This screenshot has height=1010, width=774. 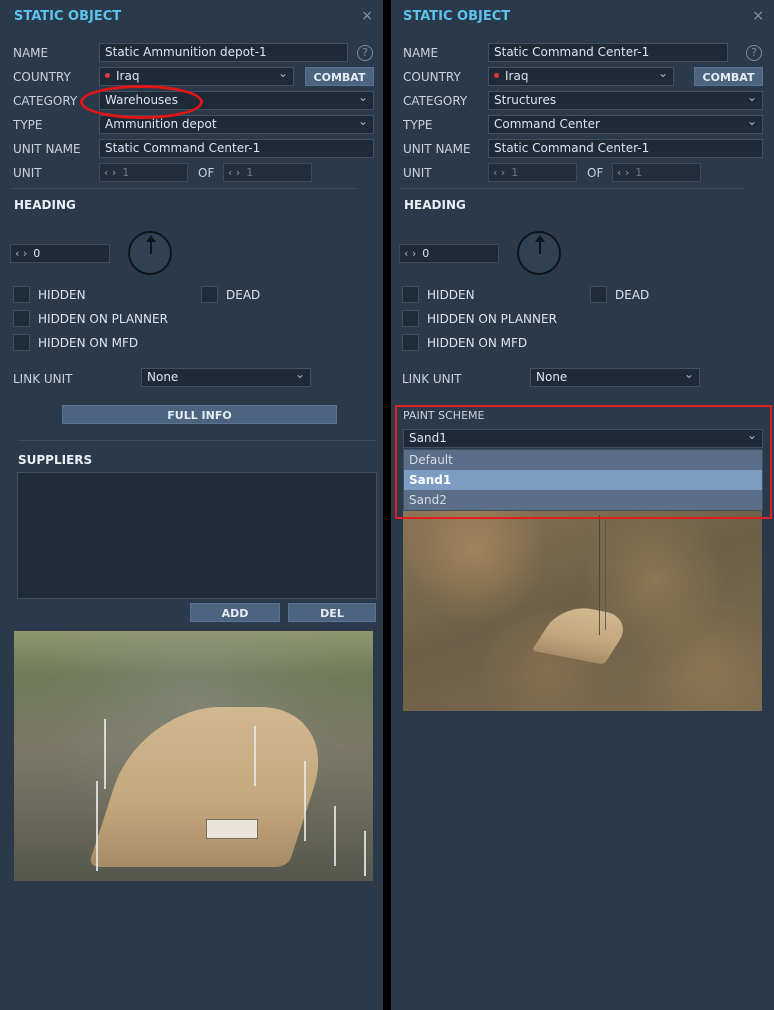 I want to click on annotation-circle, so click(x=141, y=102).